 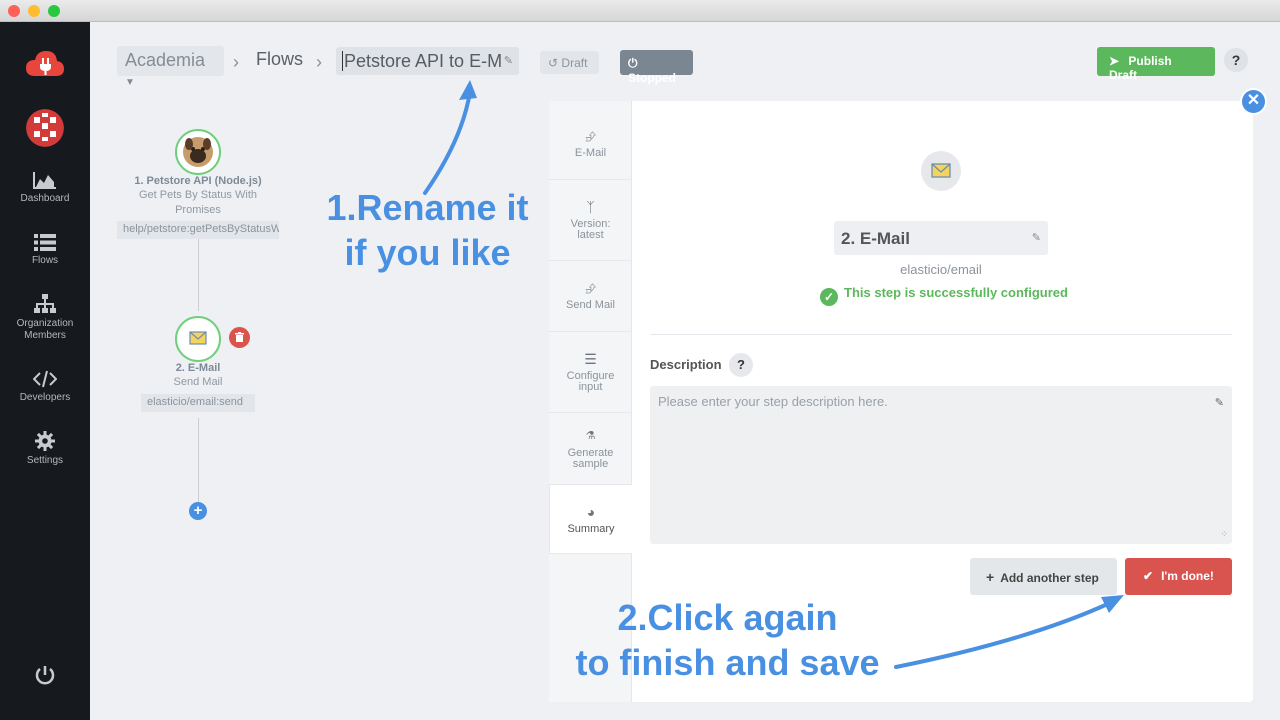 What do you see at coordinates (45, 198) in the screenshot?
I see `sidebar-item-label: Dashboard` at bounding box center [45, 198].